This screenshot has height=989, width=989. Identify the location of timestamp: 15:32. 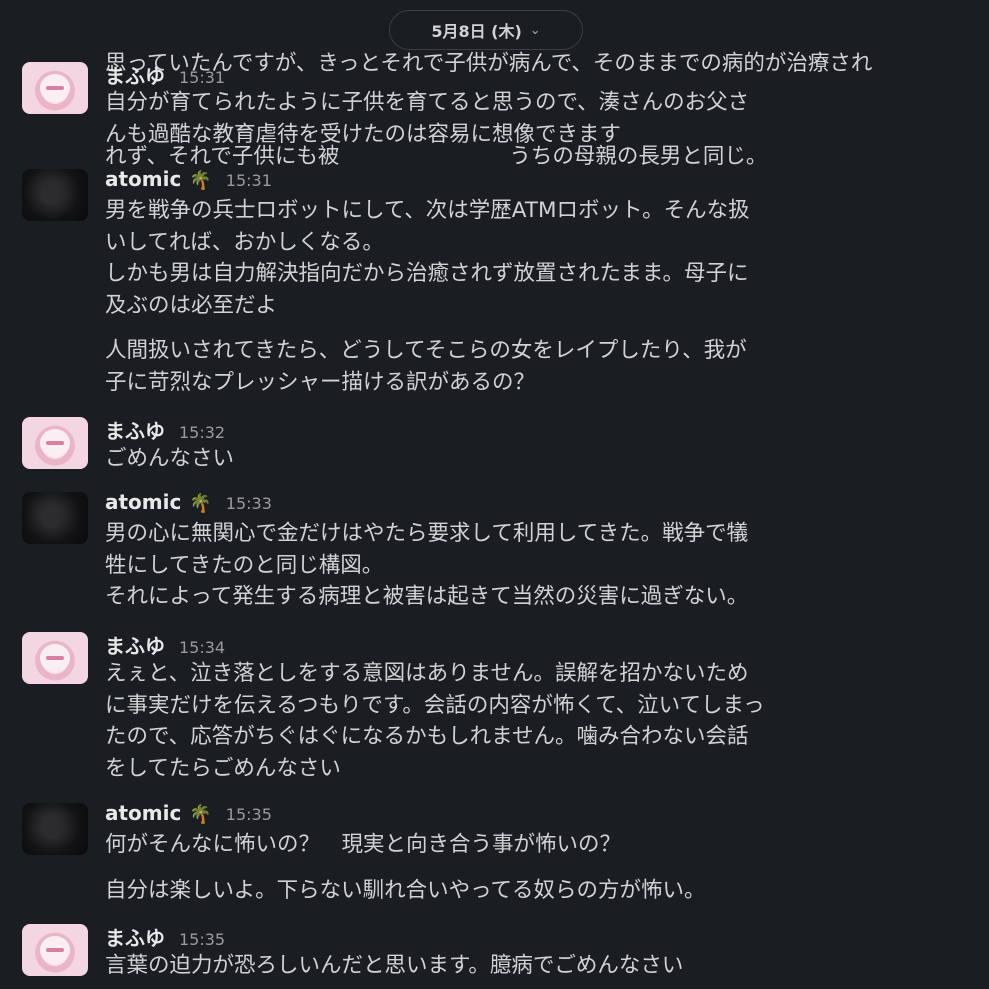
(202, 432).